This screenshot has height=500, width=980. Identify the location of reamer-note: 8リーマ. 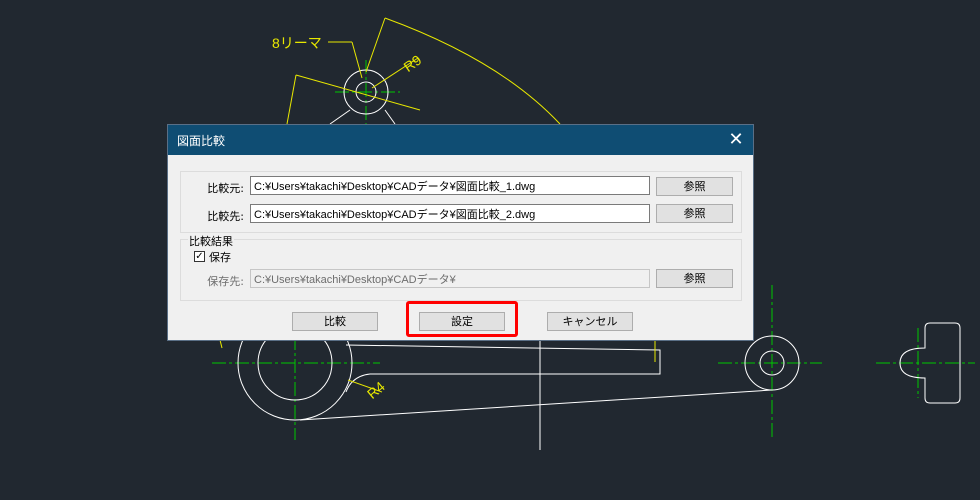
(297, 43).